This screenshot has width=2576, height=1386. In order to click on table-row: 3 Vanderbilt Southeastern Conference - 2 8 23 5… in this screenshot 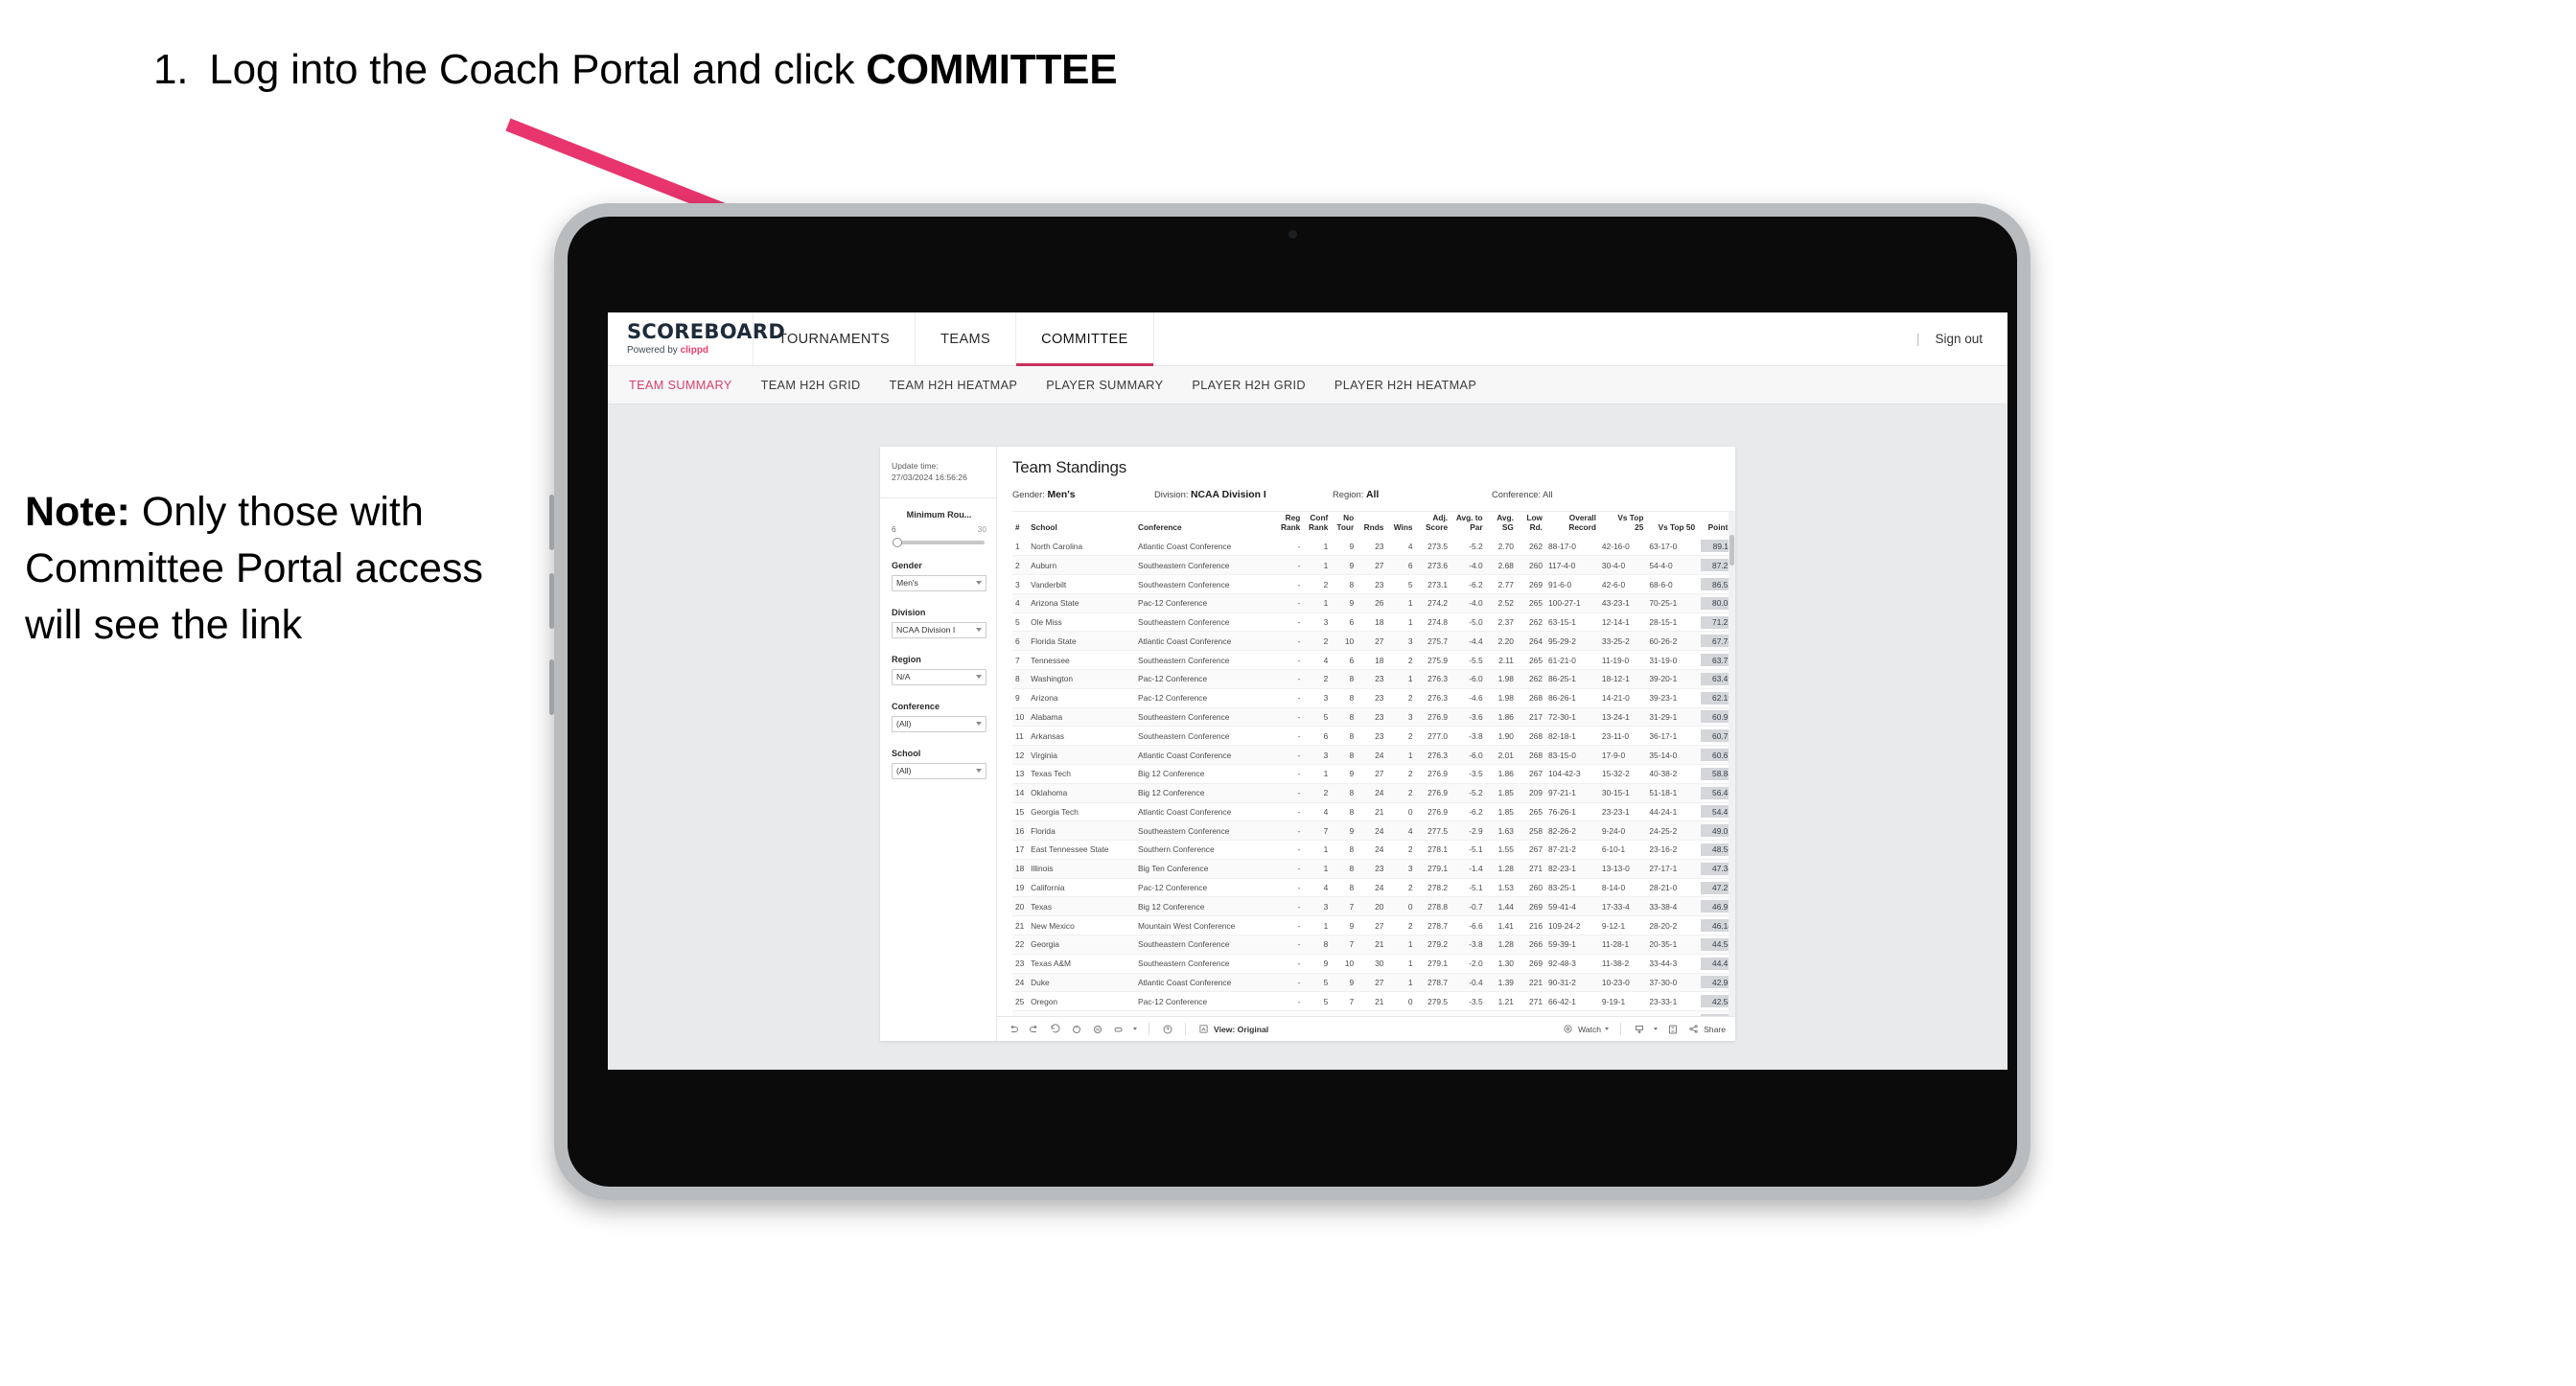, I will do `click(1374, 585)`.